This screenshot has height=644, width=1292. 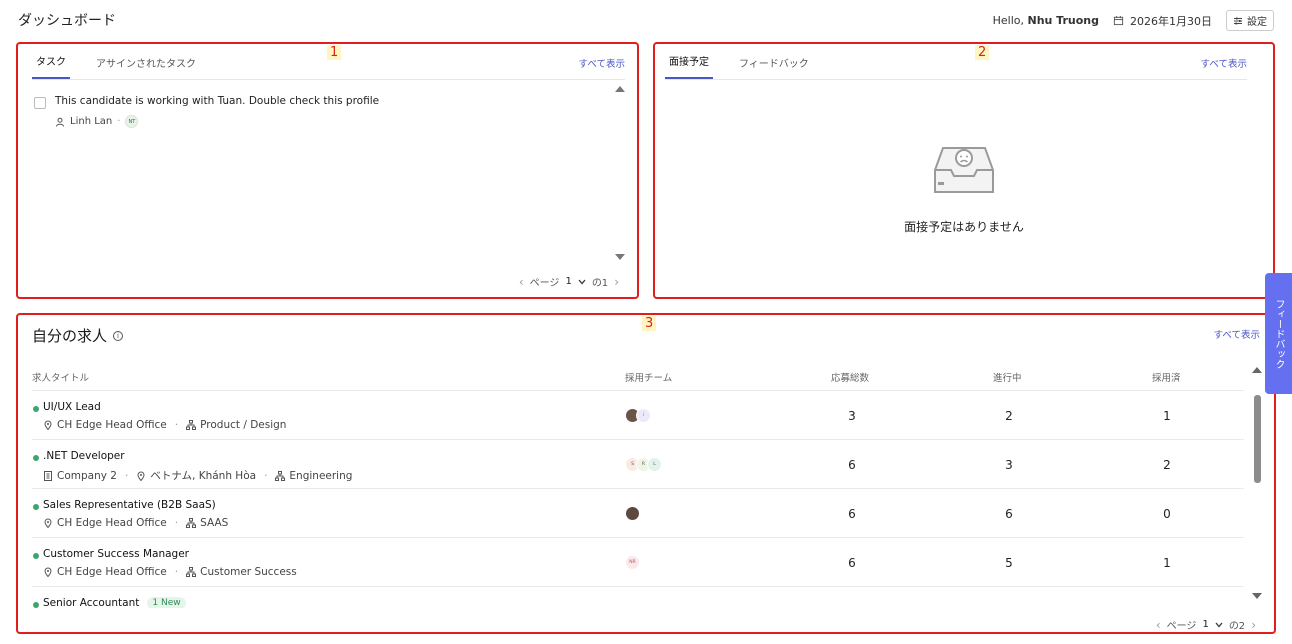 What do you see at coordinates (602, 63) in the screenshot?
I see `see-all-tasks-link: すべて表示` at bounding box center [602, 63].